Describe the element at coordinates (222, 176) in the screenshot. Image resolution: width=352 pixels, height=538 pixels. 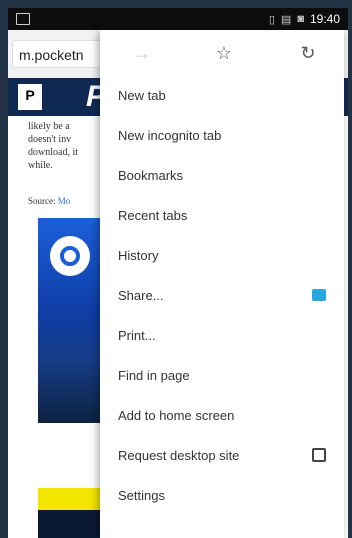
I see `menu-item-bookmarks: Bookmarks` at that location.